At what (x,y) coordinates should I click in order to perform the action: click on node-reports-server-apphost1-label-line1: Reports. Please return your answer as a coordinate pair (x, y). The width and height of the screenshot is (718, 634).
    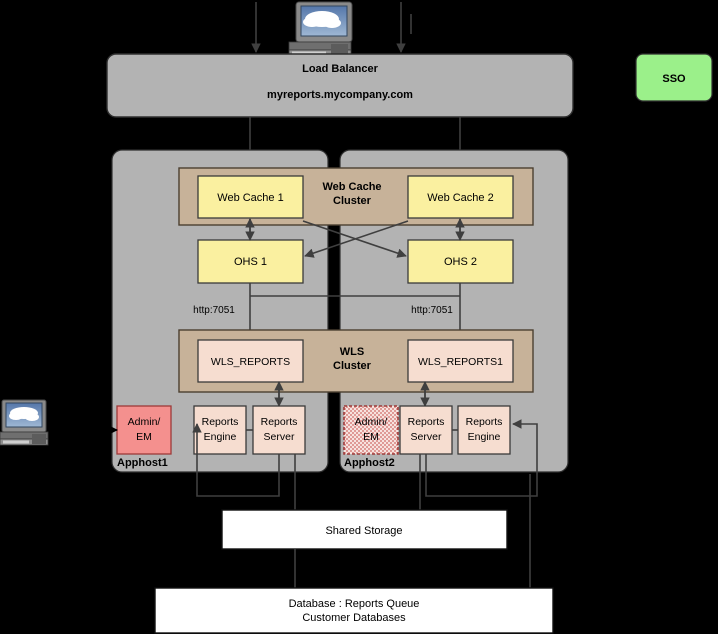
    Looking at the image, I should click on (279, 422).